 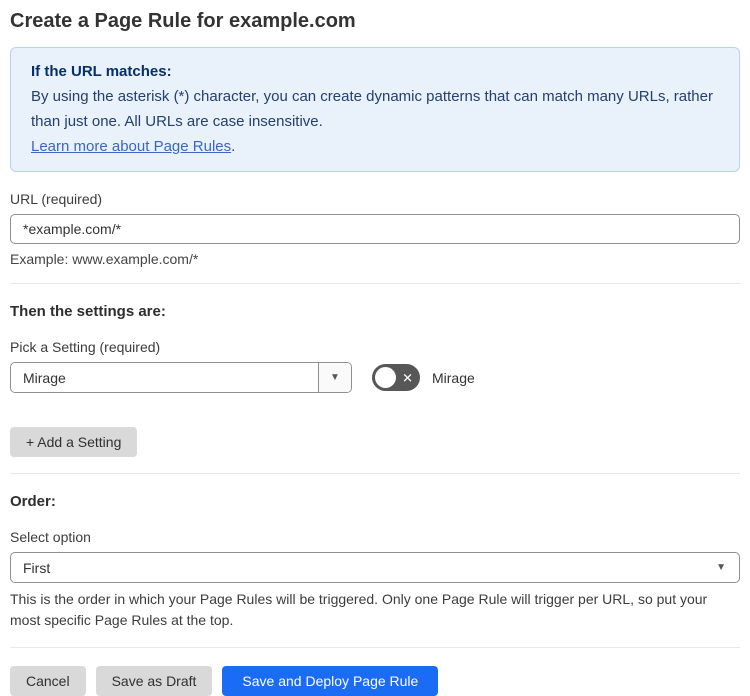 I want to click on setting-select-arrow-button: ▼, so click(x=334, y=377).